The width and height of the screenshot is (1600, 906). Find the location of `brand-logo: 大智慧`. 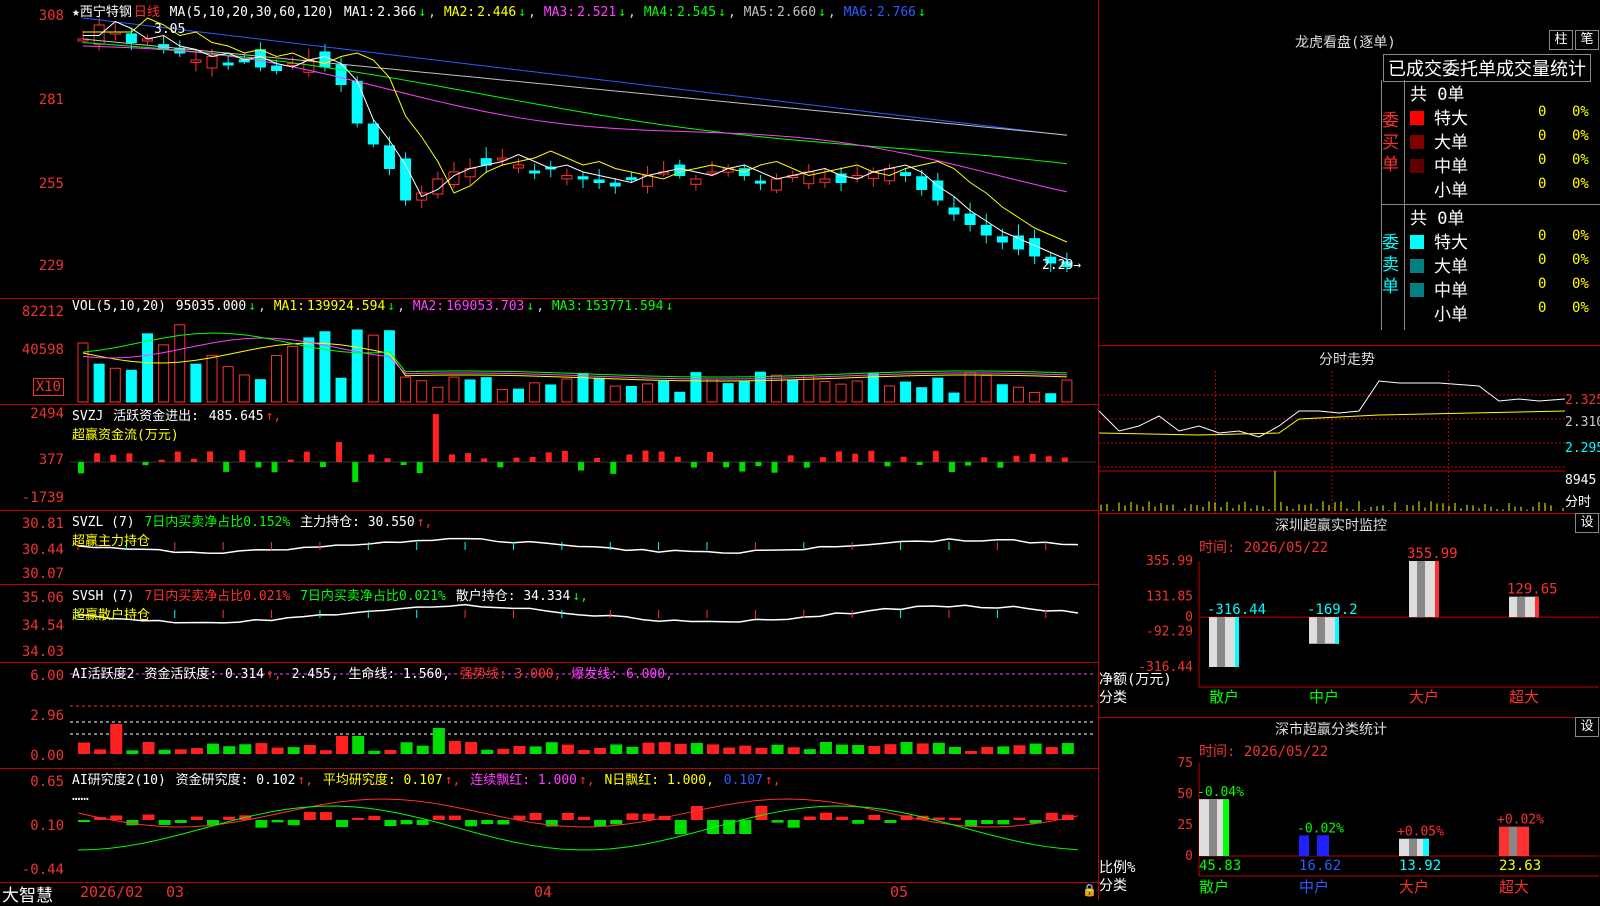

brand-logo: 大智慧 is located at coordinates (27, 896).